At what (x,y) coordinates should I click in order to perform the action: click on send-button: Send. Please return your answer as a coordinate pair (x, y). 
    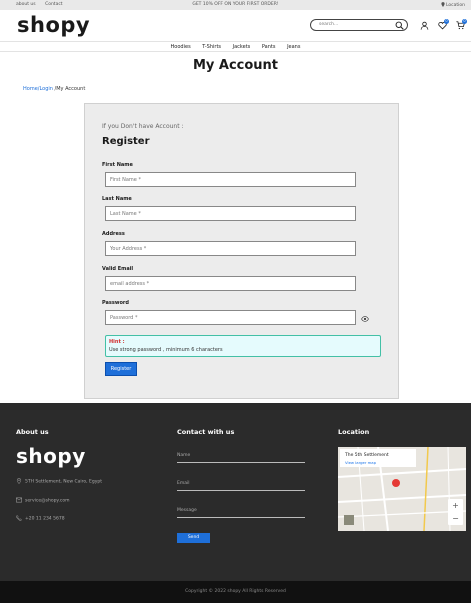
    Looking at the image, I should click on (193, 538).